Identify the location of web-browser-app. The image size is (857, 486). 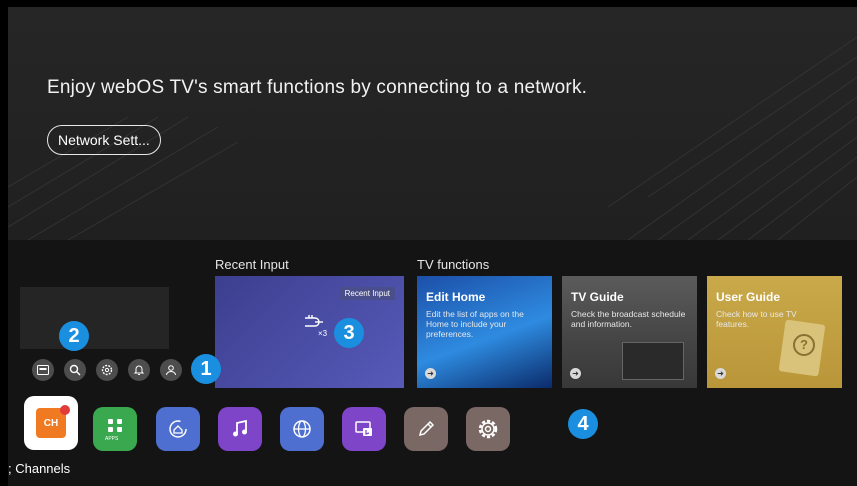
(302, 429).